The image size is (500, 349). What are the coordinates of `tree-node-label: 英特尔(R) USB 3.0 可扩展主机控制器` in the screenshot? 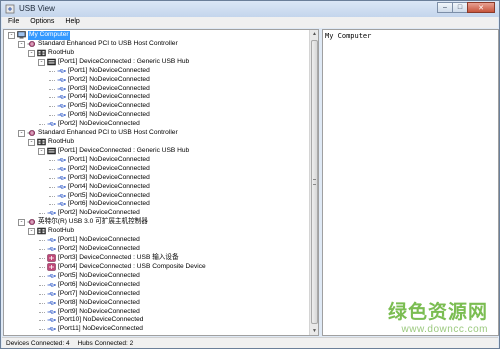 It's located at (93, 222).